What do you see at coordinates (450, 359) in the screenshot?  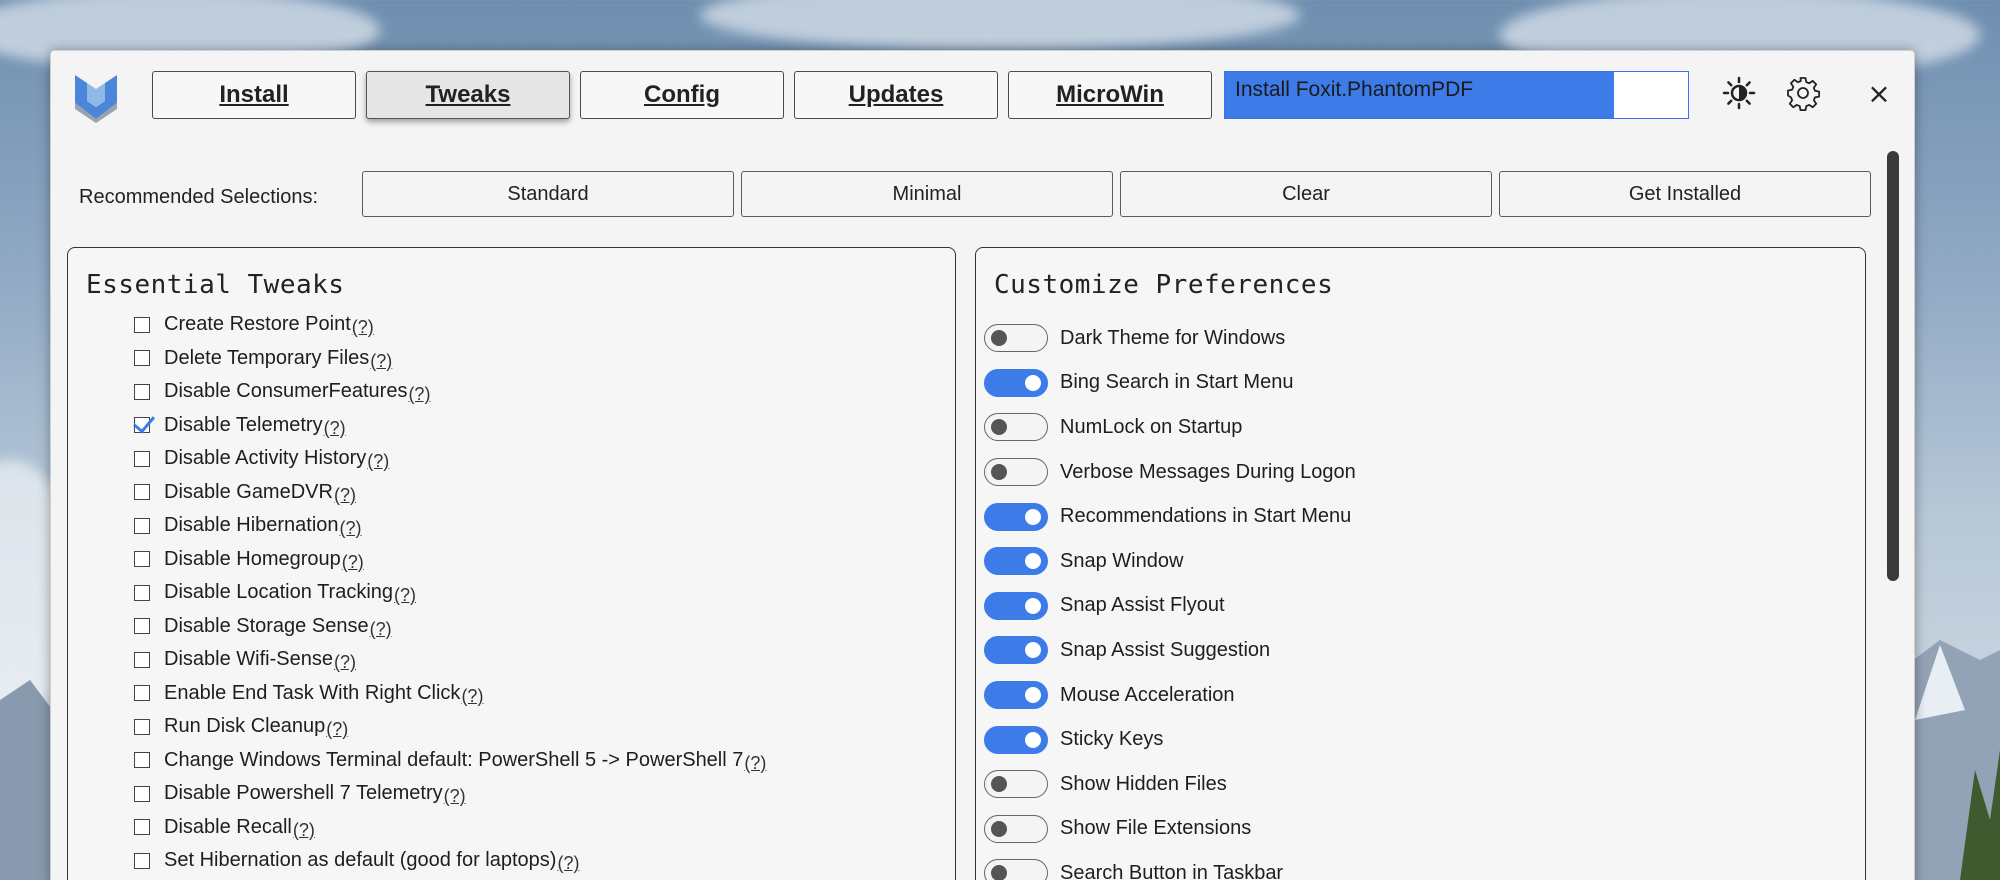 I see `tweak-item: Delete Temporary Files (?)` at bounding box center [450, 359].